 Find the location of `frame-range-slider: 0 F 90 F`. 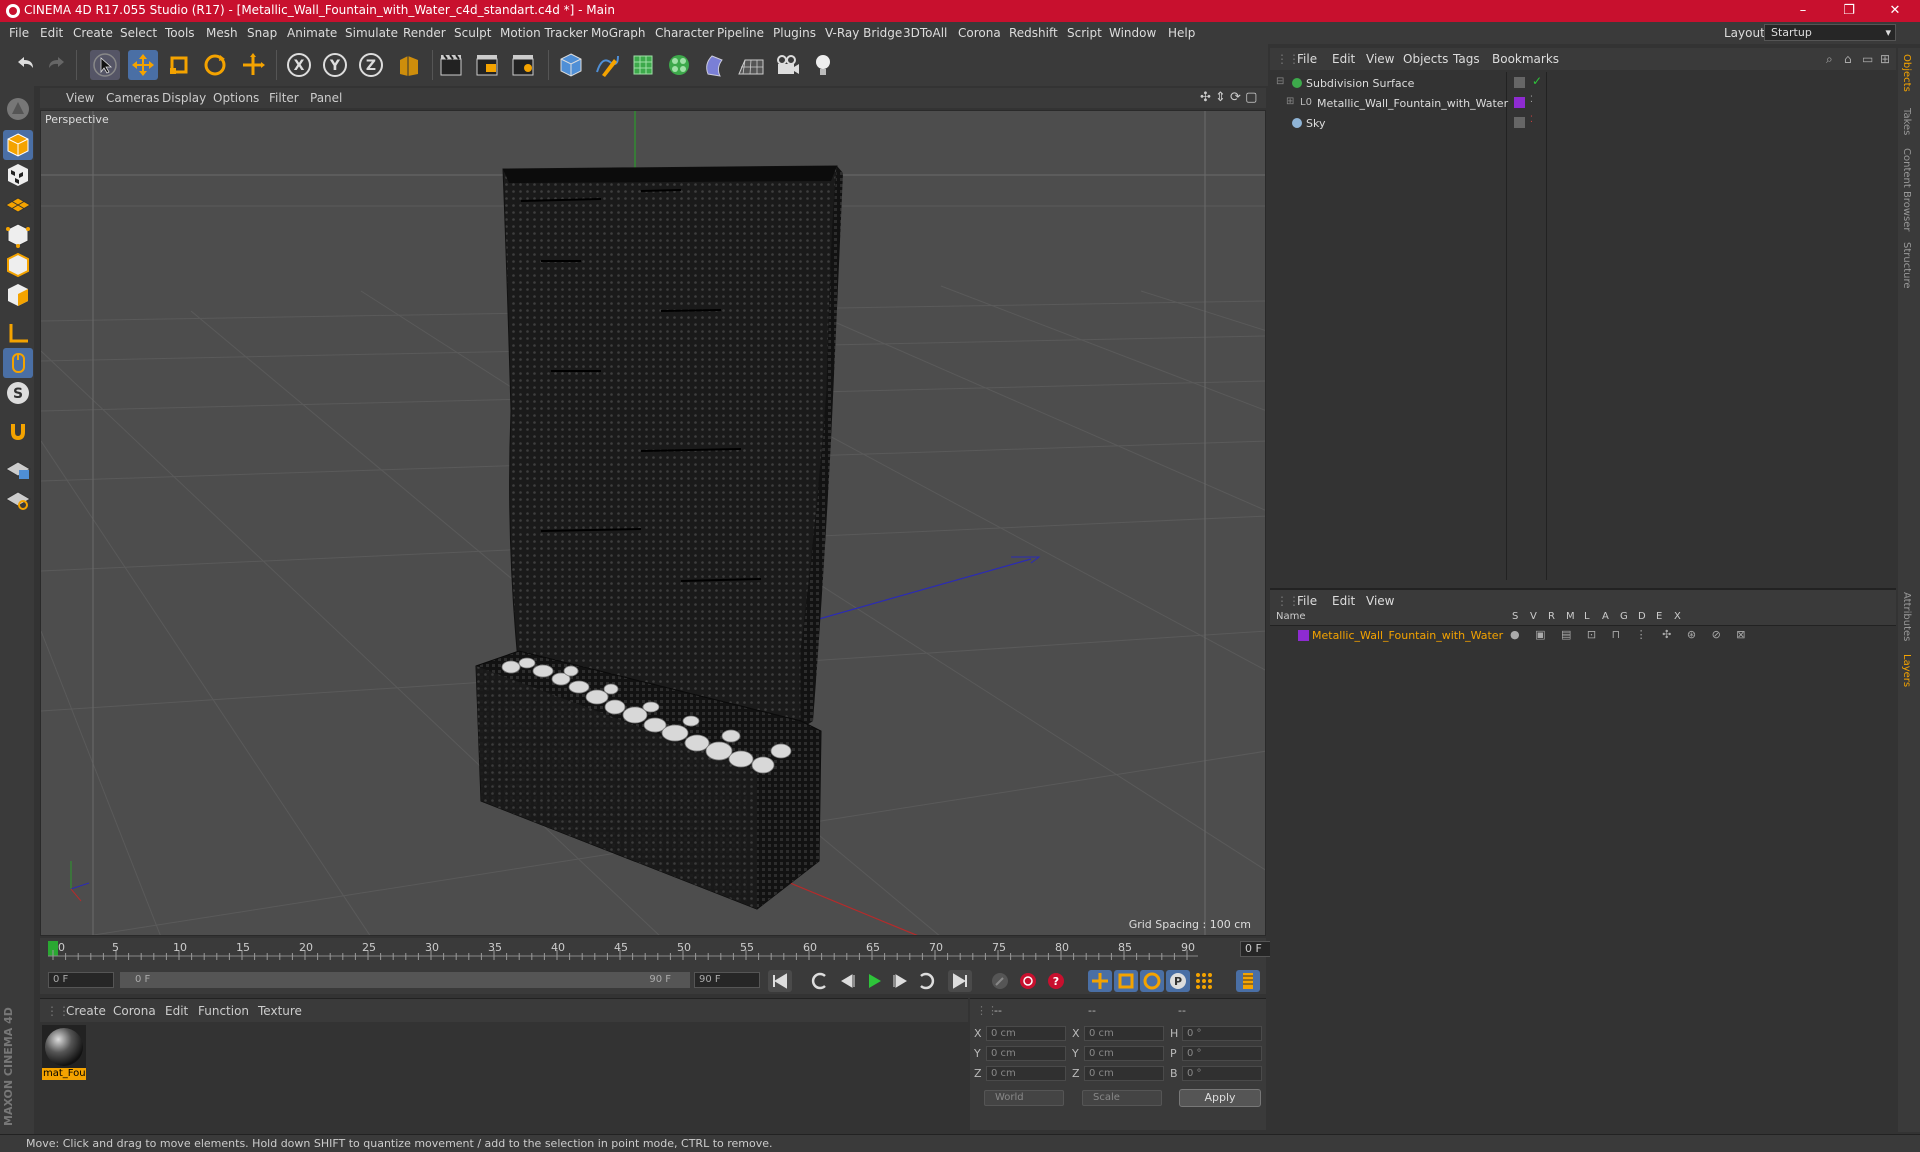

frame-range-slider: 0 F 90 F is located at coordinates (405, 980).